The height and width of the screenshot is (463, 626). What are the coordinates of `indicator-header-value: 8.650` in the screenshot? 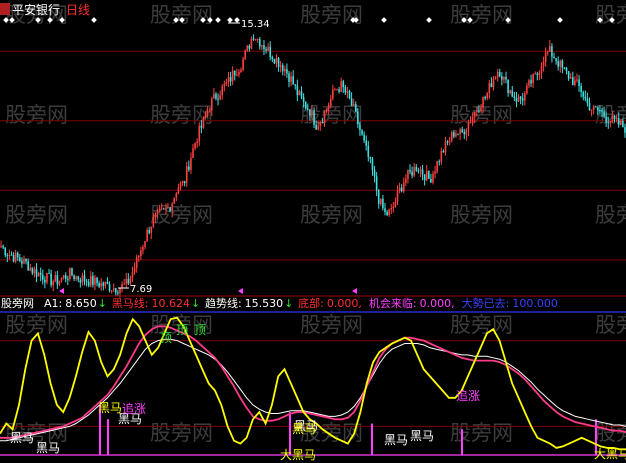 It's located at (81, 303).